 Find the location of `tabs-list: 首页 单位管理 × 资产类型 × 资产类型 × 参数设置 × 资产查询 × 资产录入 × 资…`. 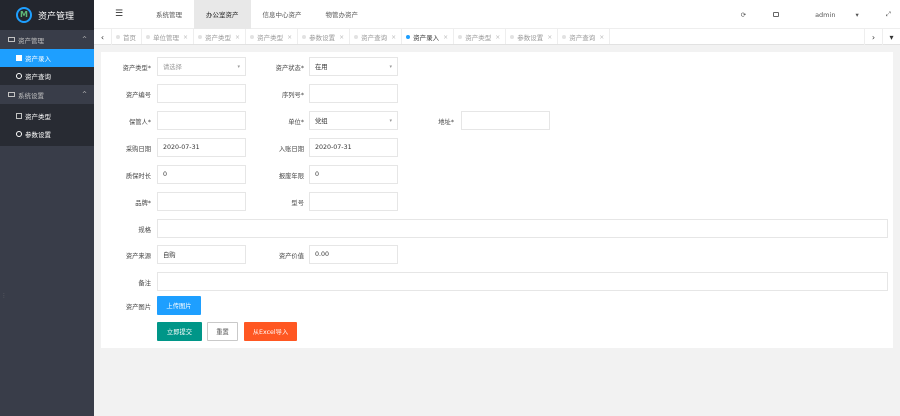

tabs-list: 首页 单位管理 × 资产类型 × 资产类型 × 参数设置 × 资产查询 × 资产录入 × 资… is located at coordinates (488, 36).